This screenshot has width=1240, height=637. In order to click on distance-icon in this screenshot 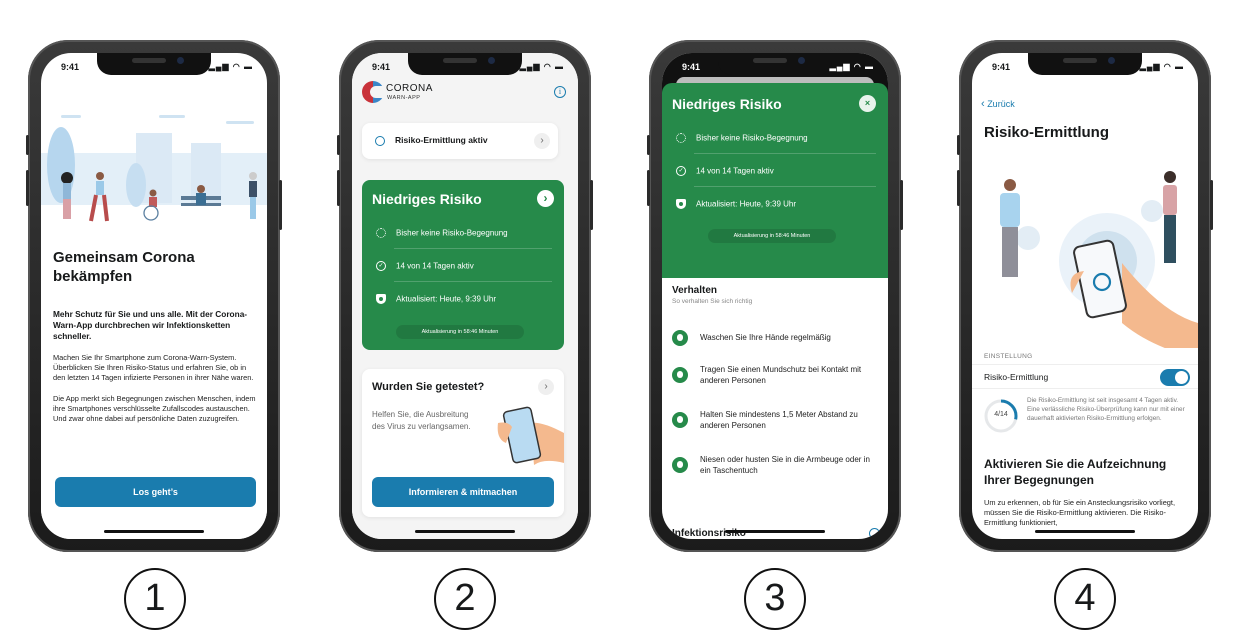, I will do `click(680, 420)`.